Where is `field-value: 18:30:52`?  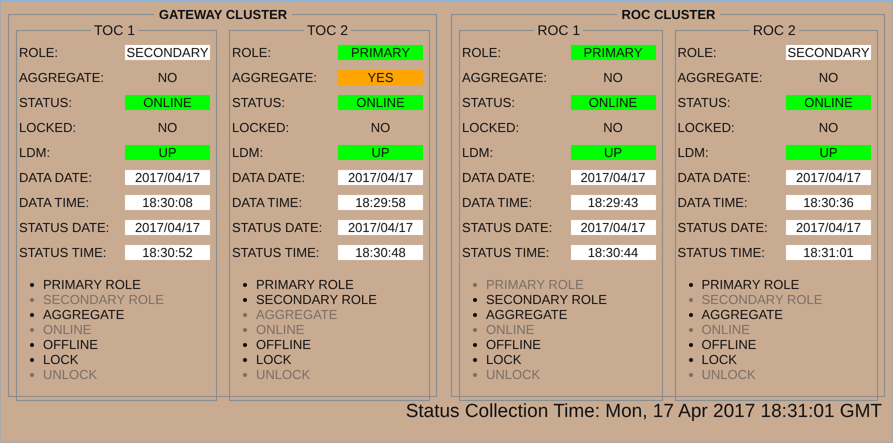
field-value: 18:30:52 is located at coordinates (167, 252).